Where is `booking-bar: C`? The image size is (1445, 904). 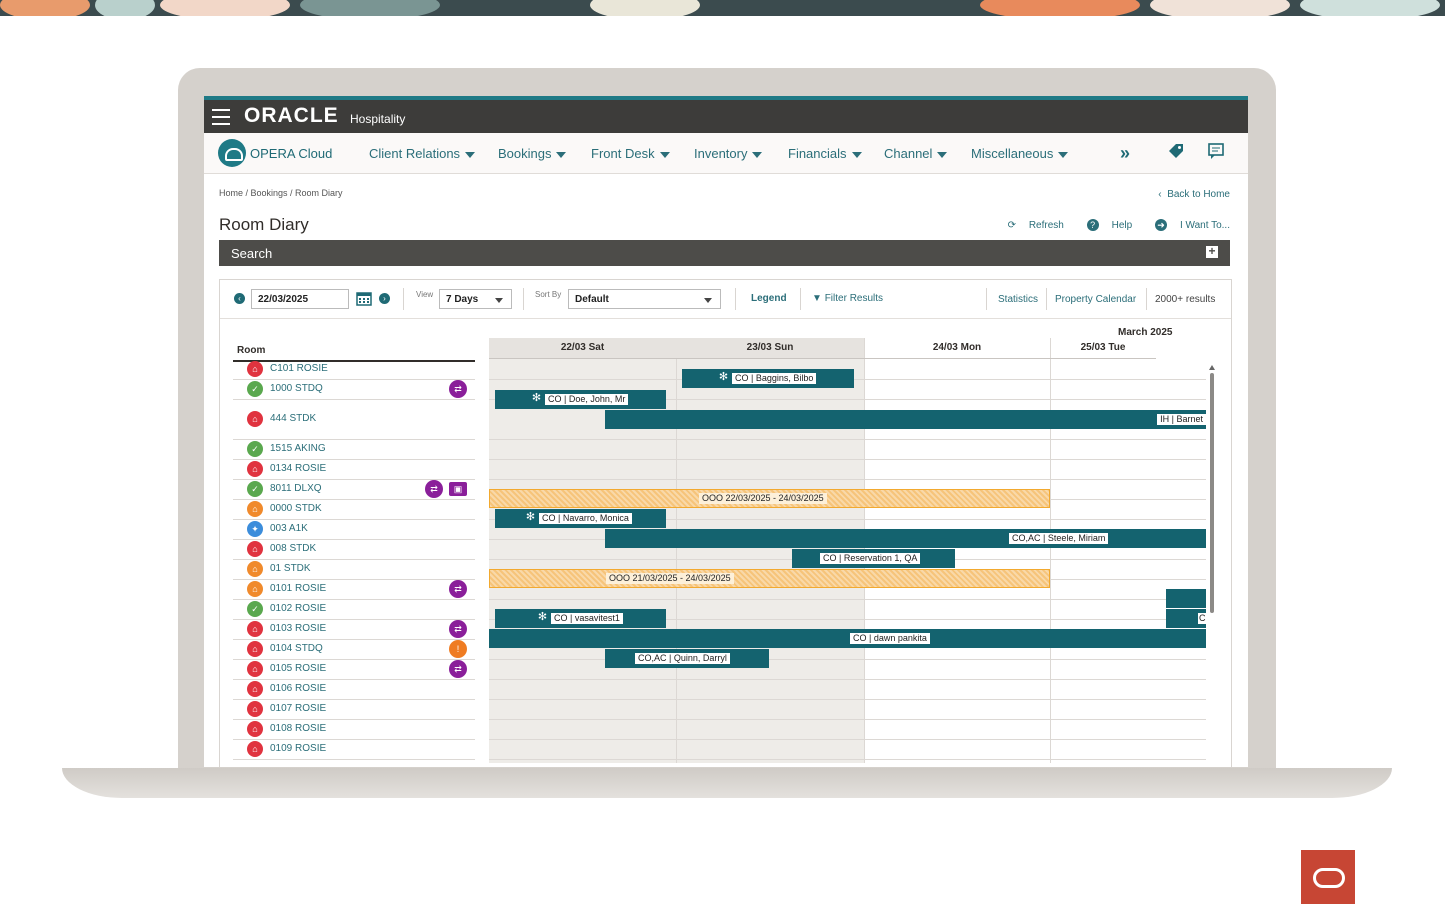 booking-bar: C is located at coordinates (1186, 618).